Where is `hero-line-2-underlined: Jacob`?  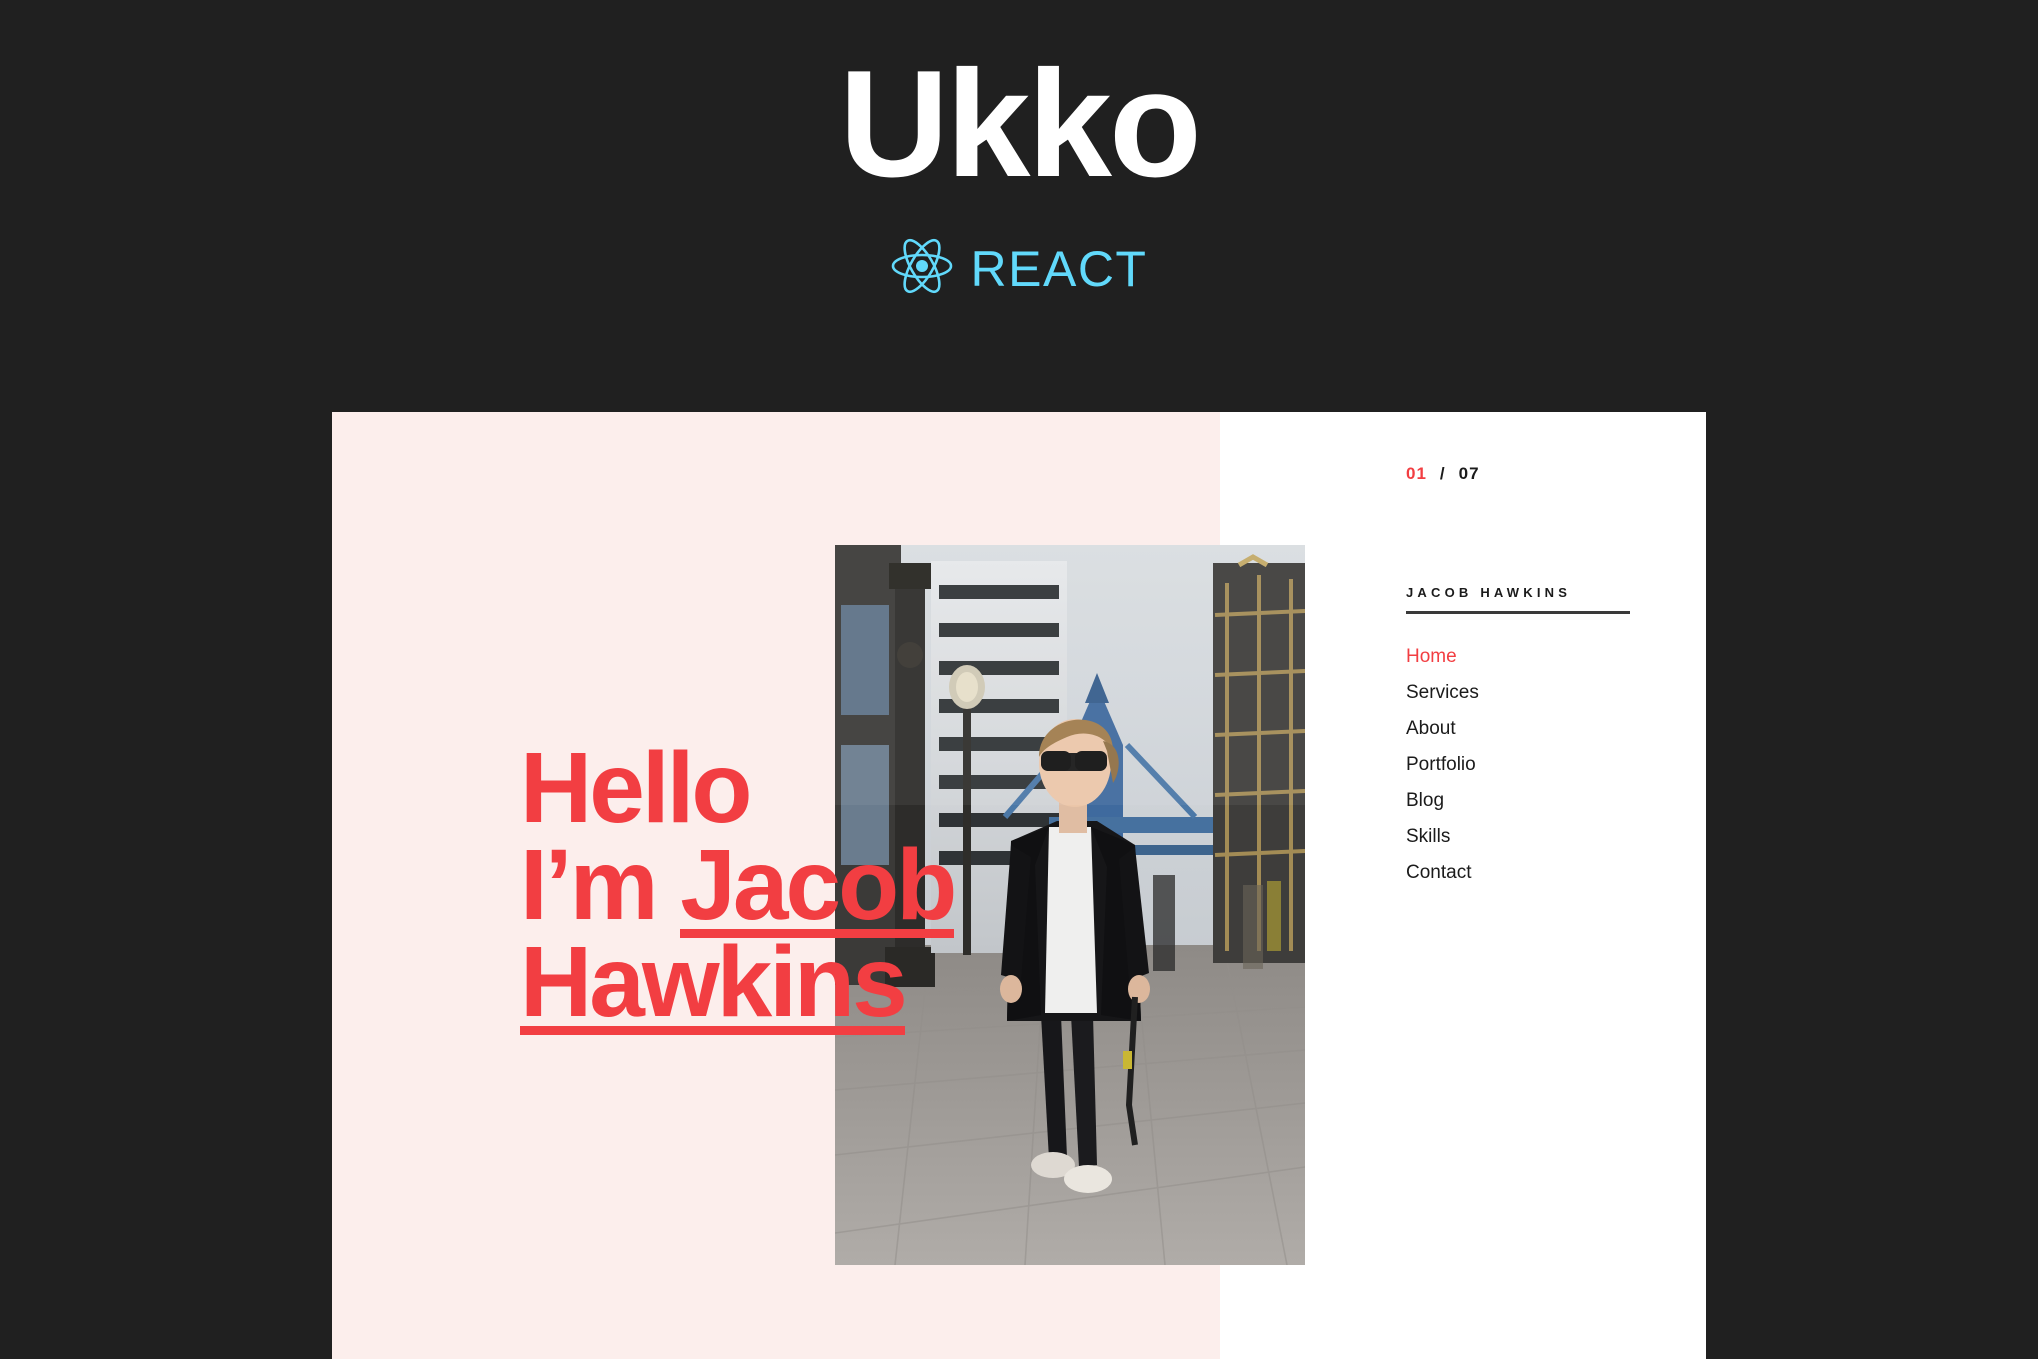 hero-line-2-underlined: Jacob is located at coordinates (818, 885).